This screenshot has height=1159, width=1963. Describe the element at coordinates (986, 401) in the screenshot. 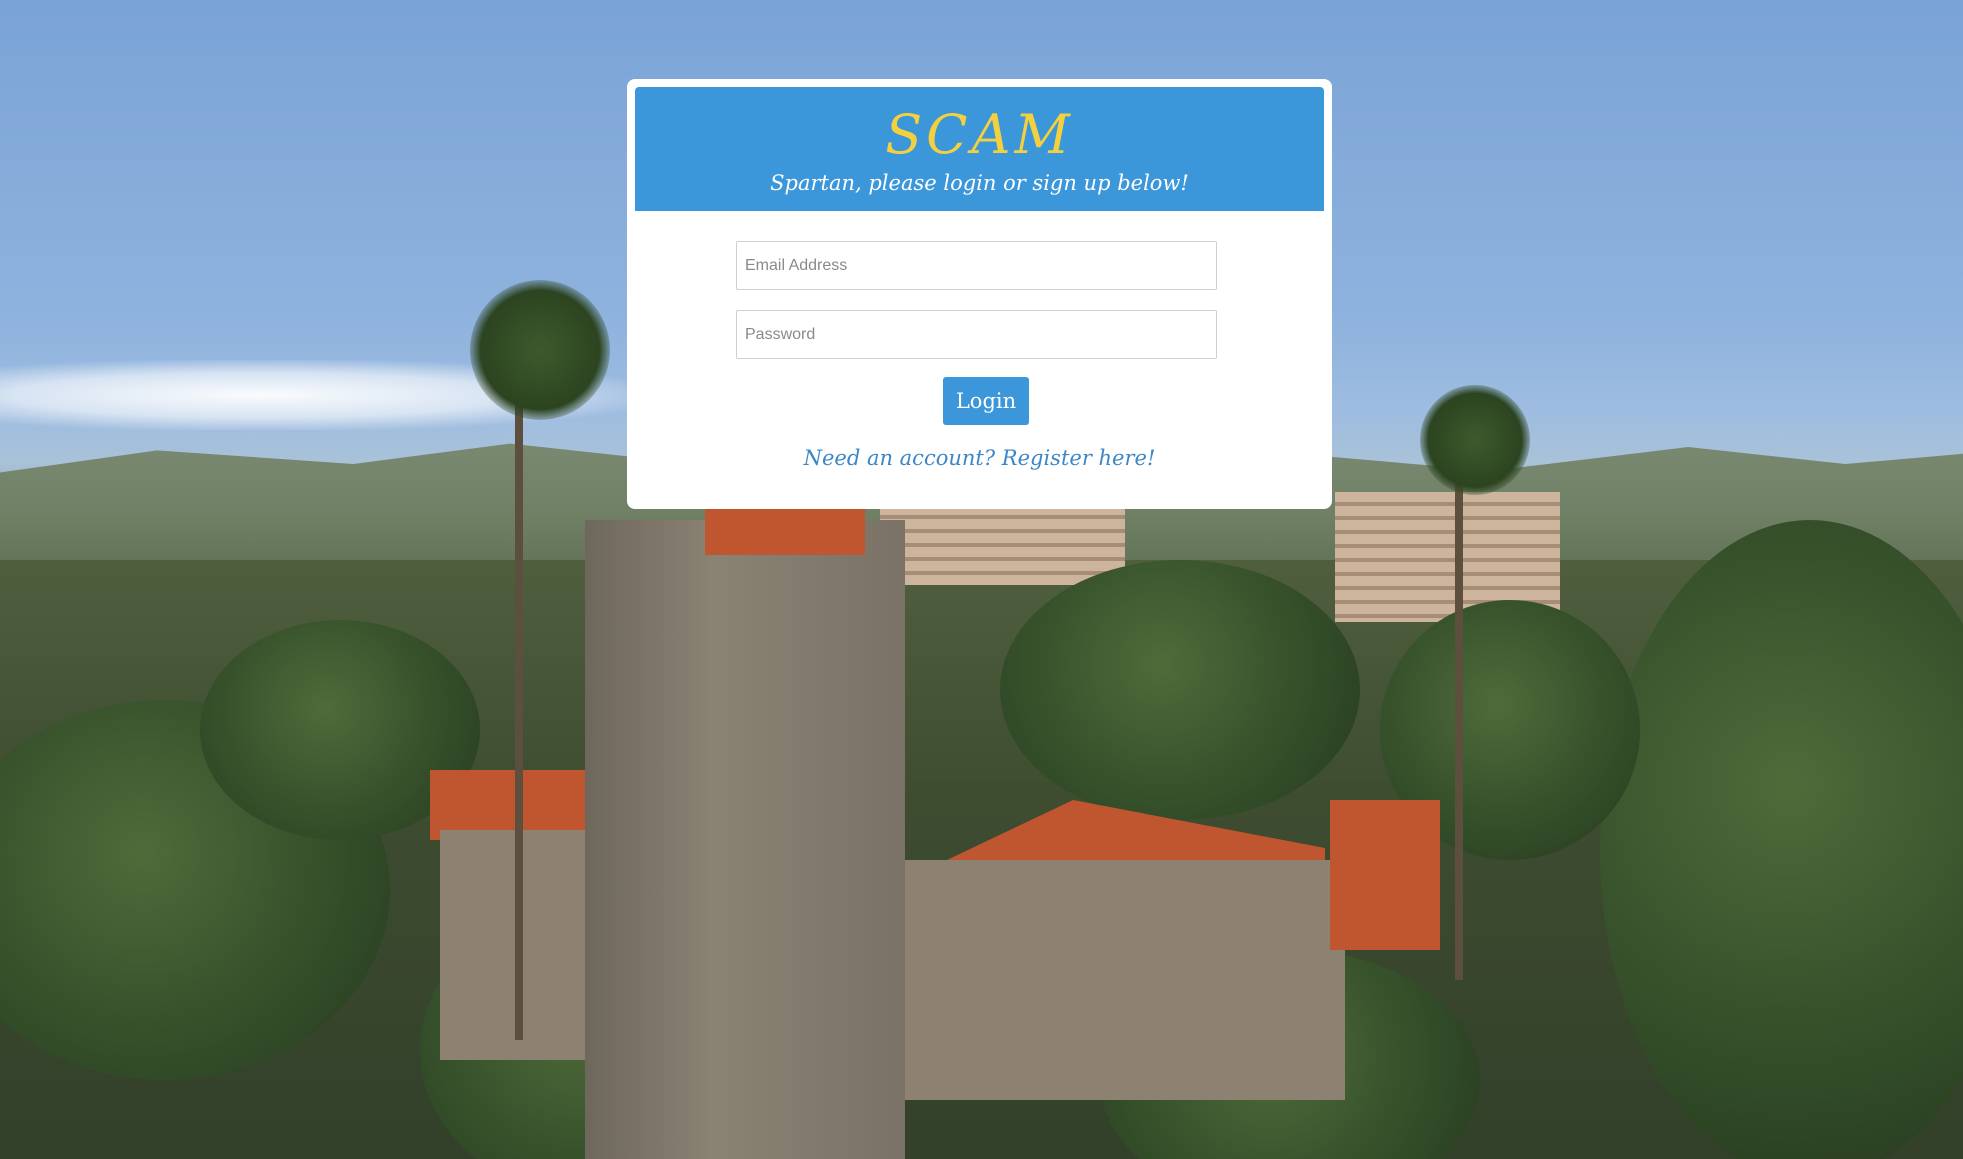

I see `login-button: Login` at that location.